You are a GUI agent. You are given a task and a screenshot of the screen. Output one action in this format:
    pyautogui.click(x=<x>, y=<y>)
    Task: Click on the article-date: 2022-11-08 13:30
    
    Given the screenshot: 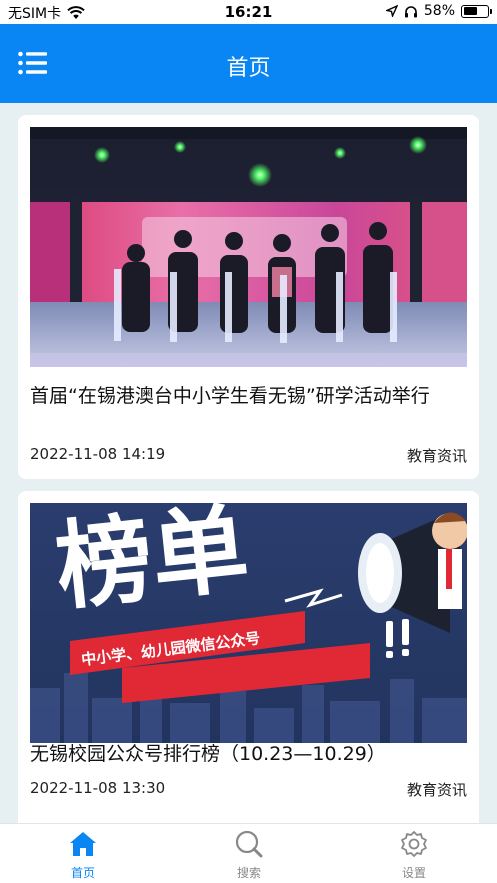 What is the action you would take?
    pyautogui.click(x=98, y=788)
    